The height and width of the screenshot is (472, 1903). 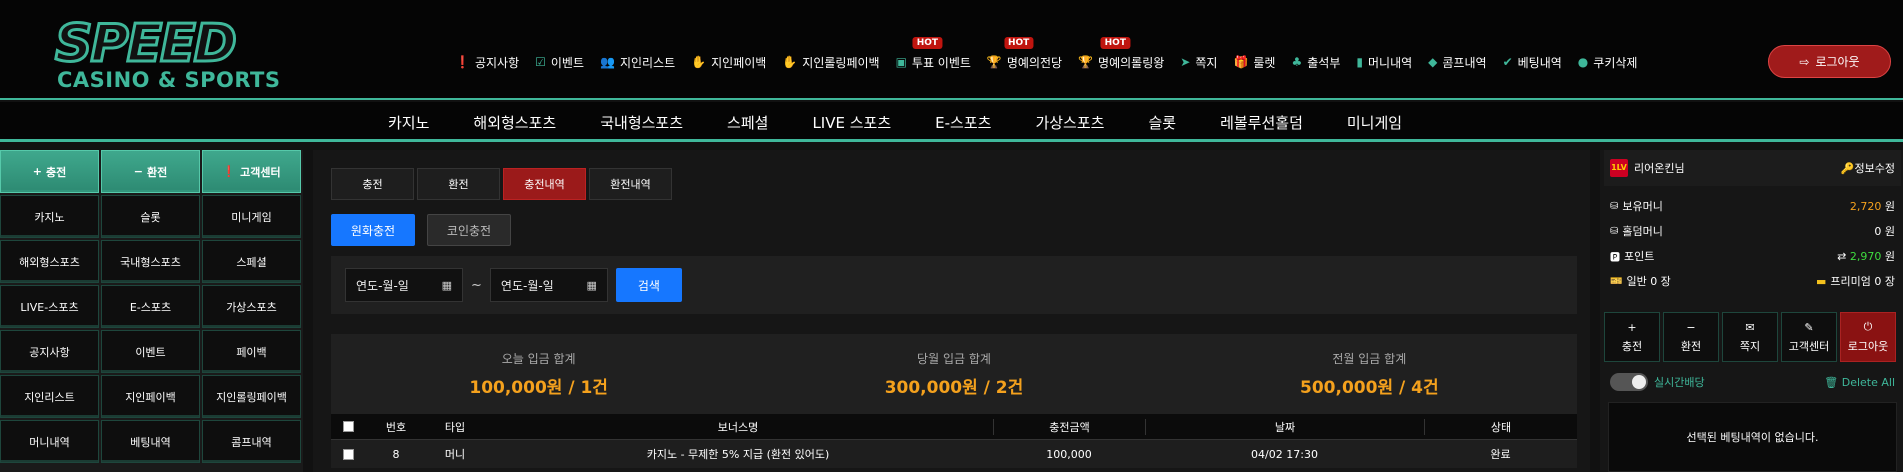 I want to click on site-logo: SPEED CASINO & SPORTS, so click(x=167, y=55).